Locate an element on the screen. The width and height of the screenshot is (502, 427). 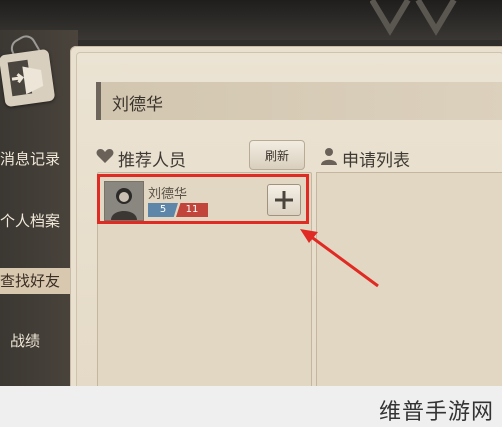
sidebar-item-label: 个人档案 is located at coordinates (30, 221).